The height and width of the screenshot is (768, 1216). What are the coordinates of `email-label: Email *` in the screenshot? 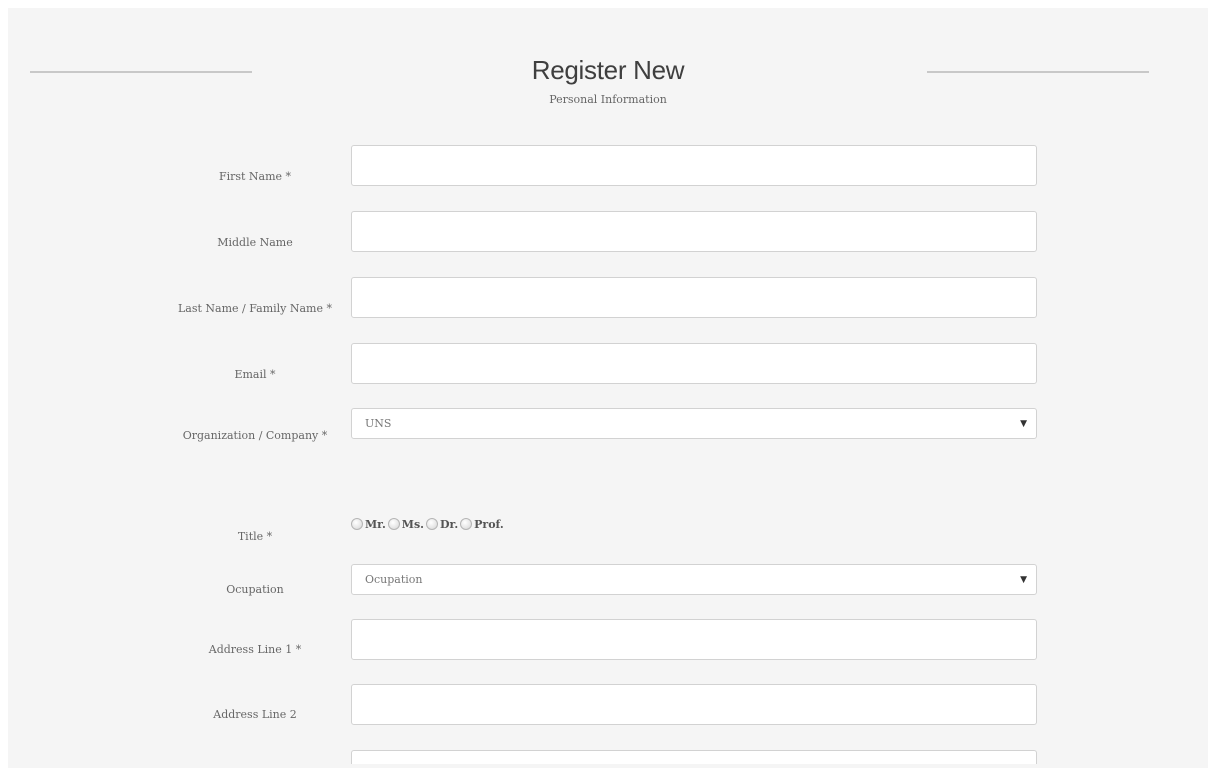 It's located at (255, 374).